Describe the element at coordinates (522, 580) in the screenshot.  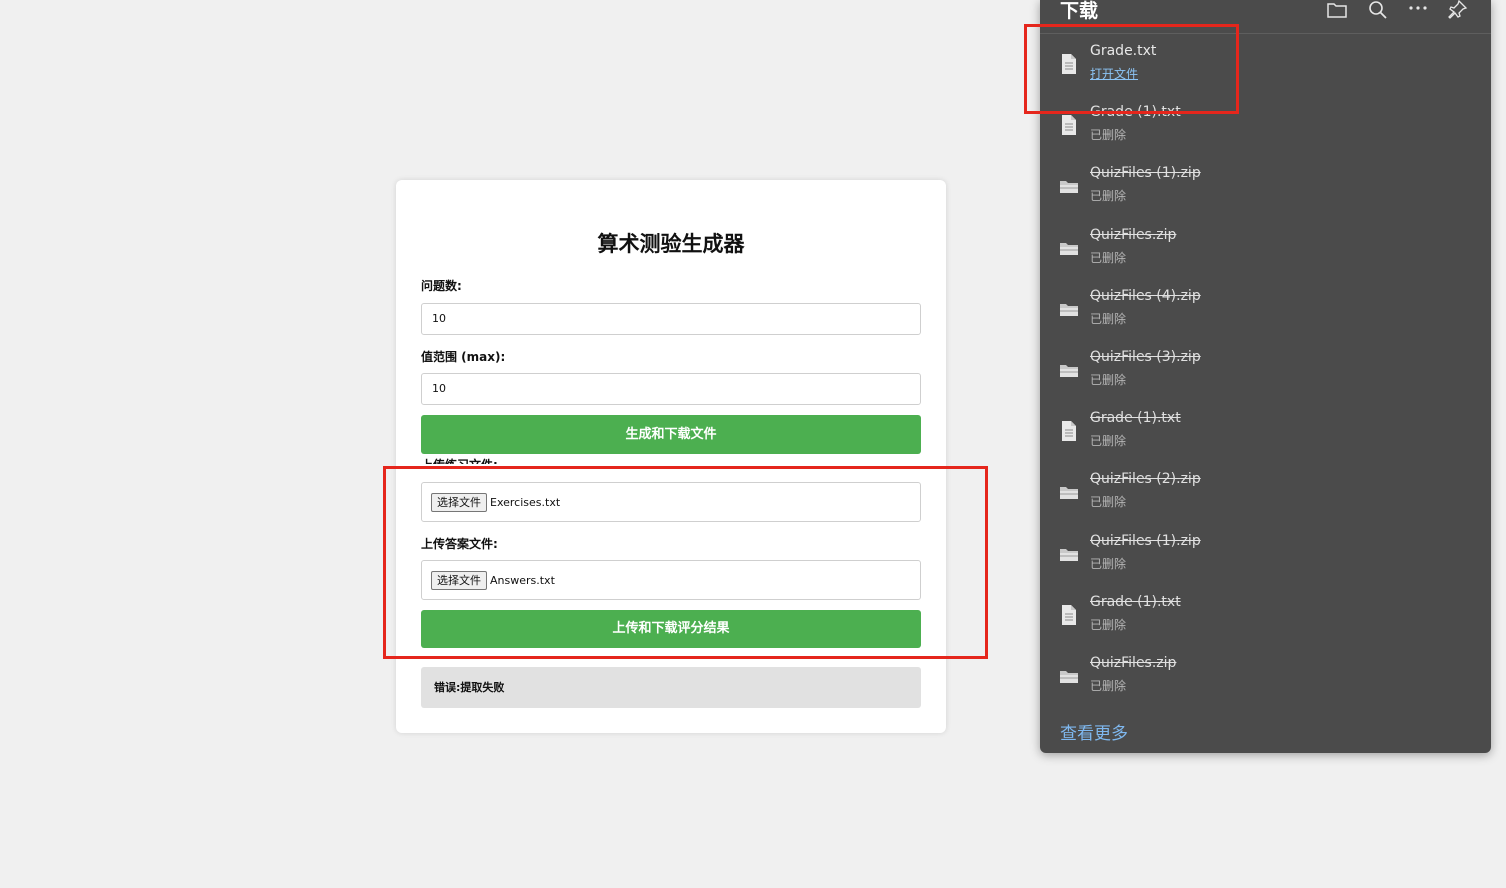
I see `answers-file-name: Answers.txt` at that location.